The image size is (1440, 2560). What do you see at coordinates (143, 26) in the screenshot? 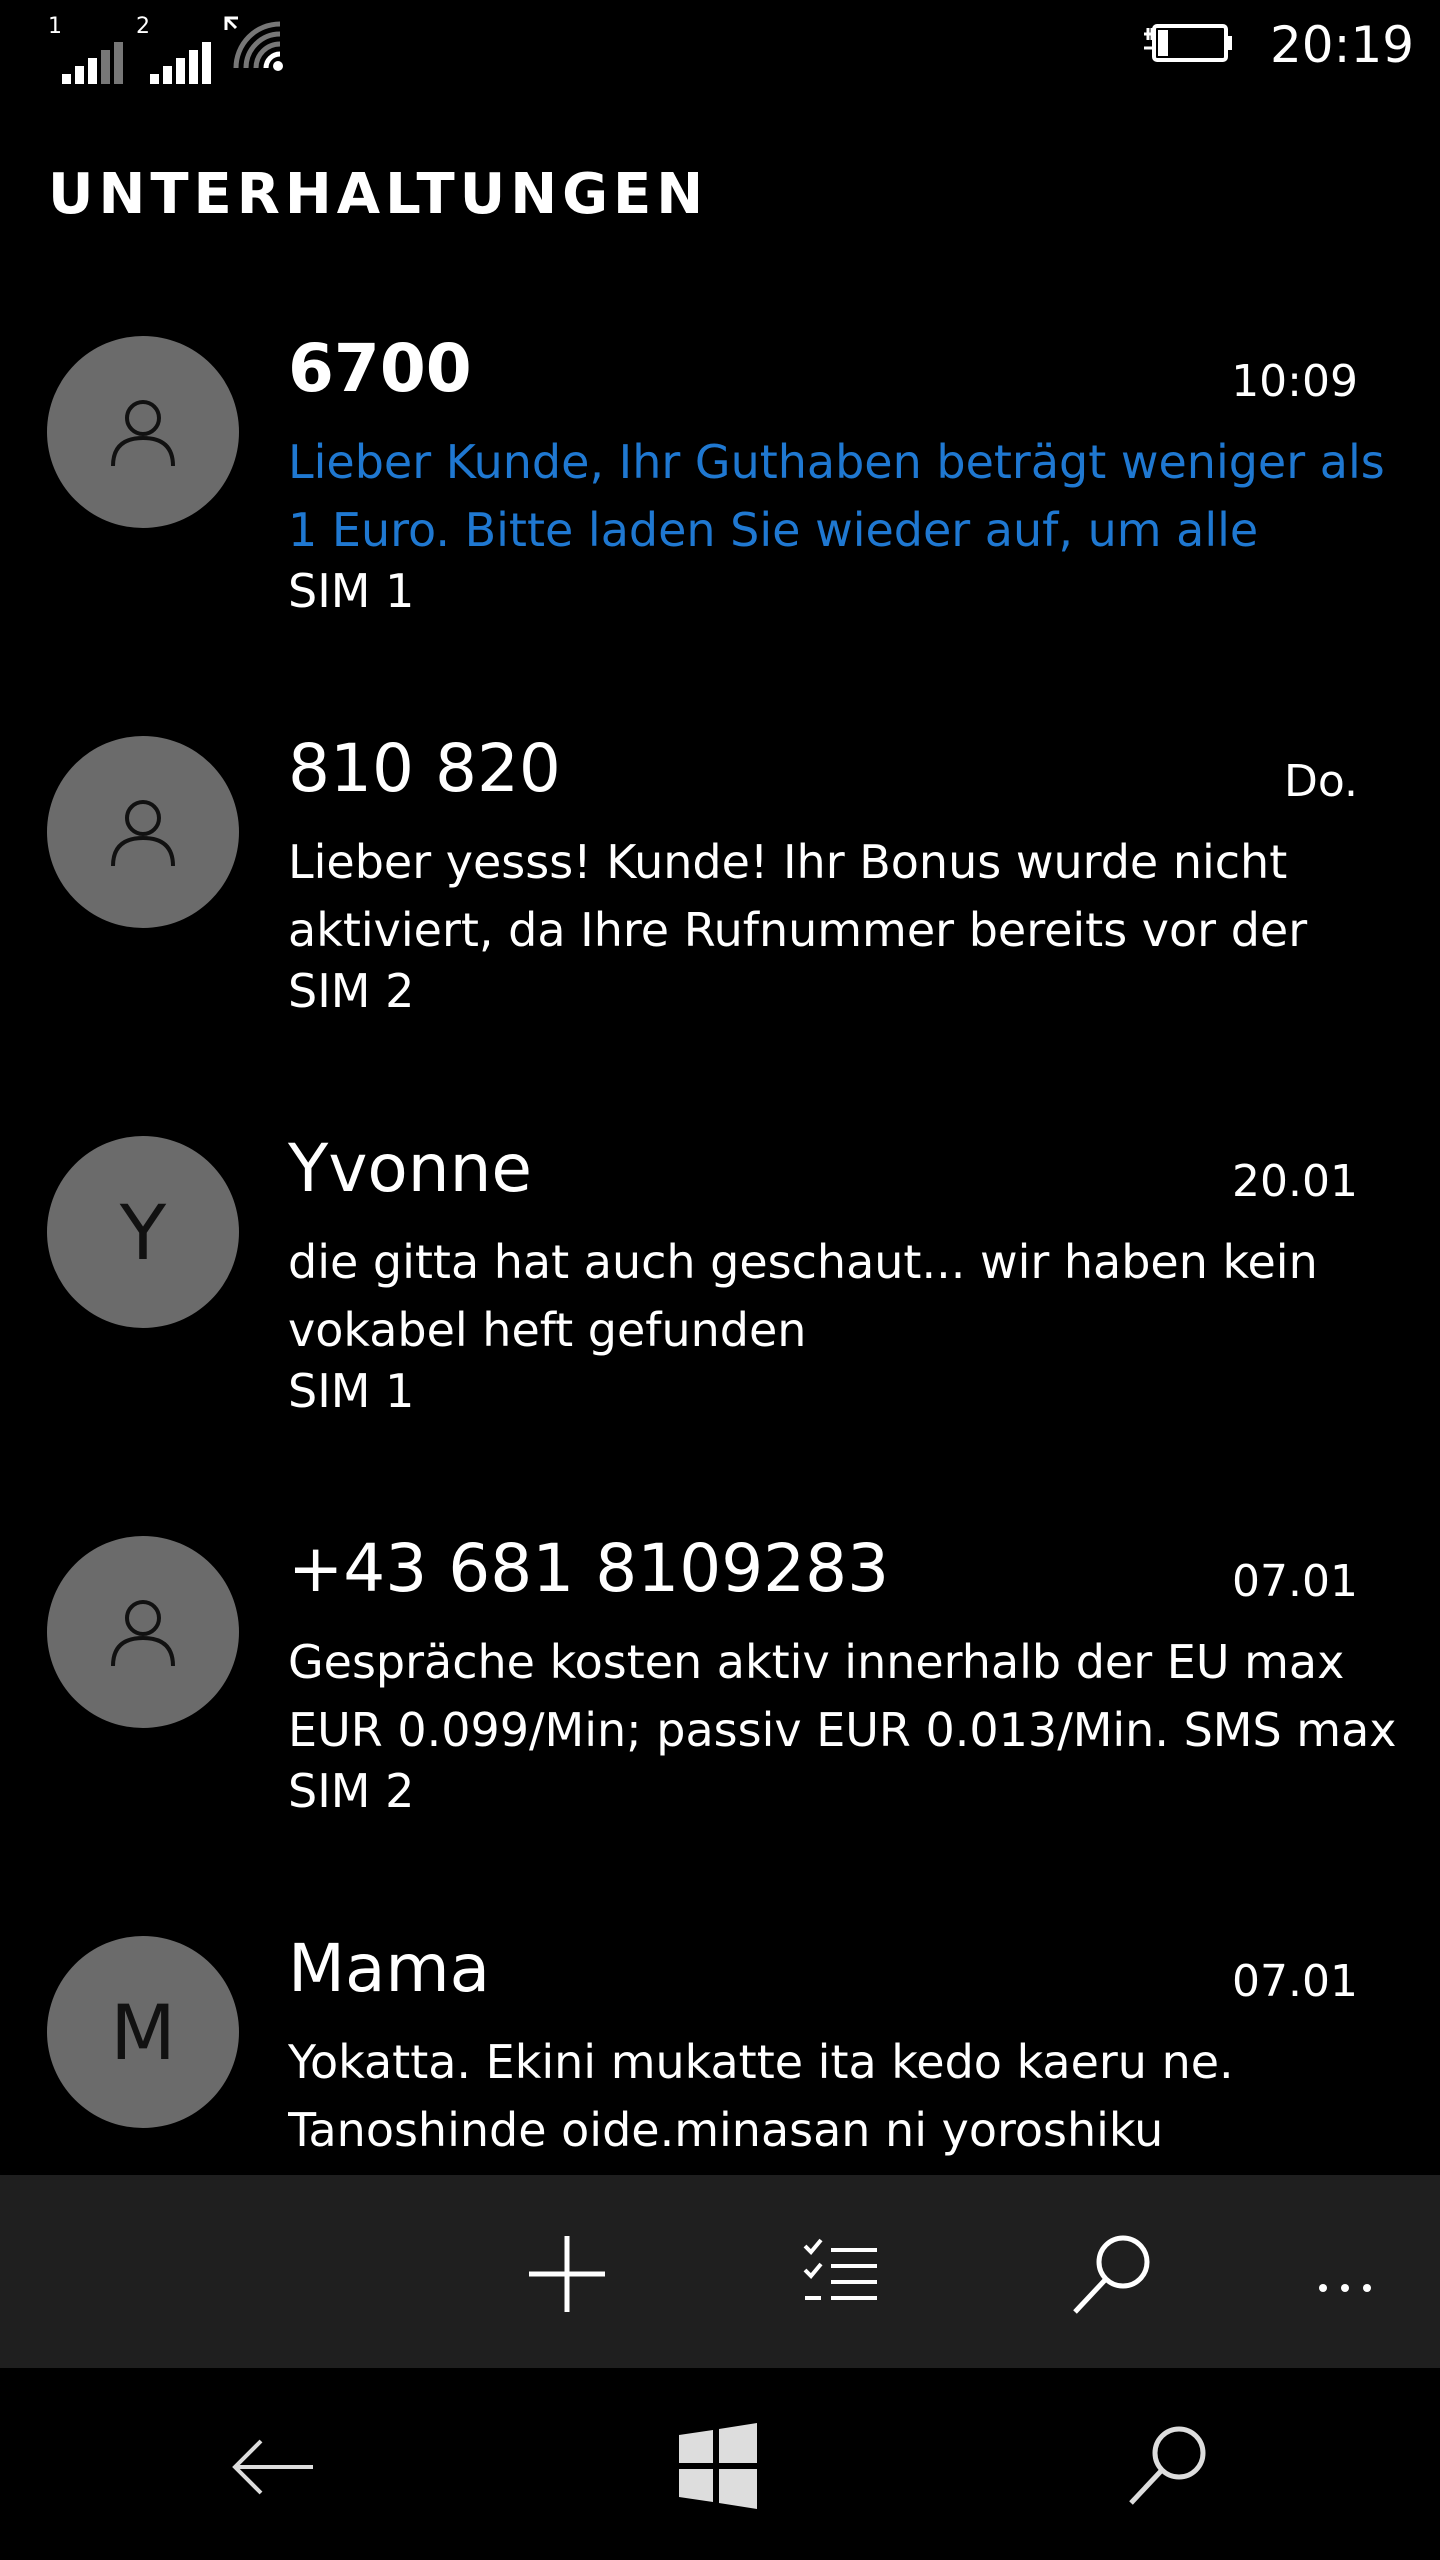
I see `sim2-signal-label: 2` at bounding box center [143, 26].